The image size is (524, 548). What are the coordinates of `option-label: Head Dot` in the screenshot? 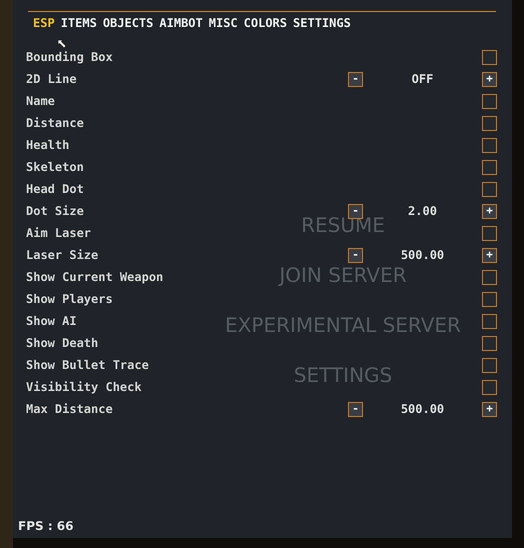 It's located at (55, 189).